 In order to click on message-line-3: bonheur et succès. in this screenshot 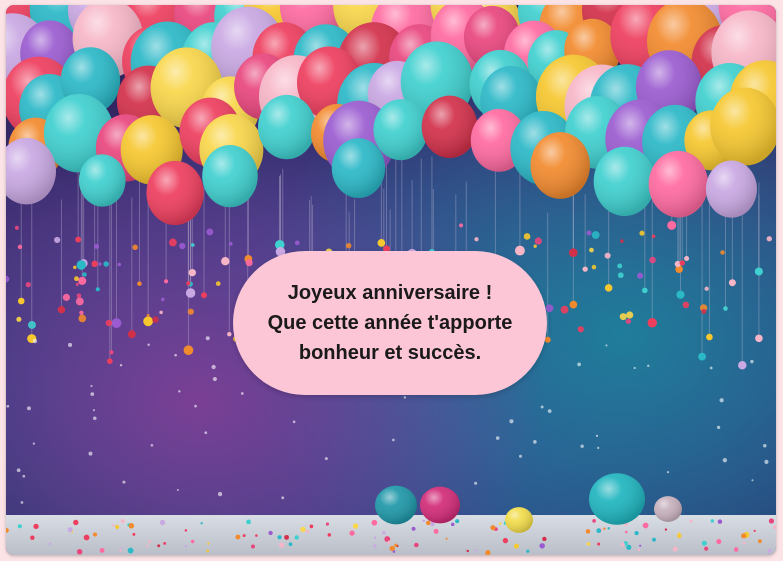, I will do `click(390, 353)`.